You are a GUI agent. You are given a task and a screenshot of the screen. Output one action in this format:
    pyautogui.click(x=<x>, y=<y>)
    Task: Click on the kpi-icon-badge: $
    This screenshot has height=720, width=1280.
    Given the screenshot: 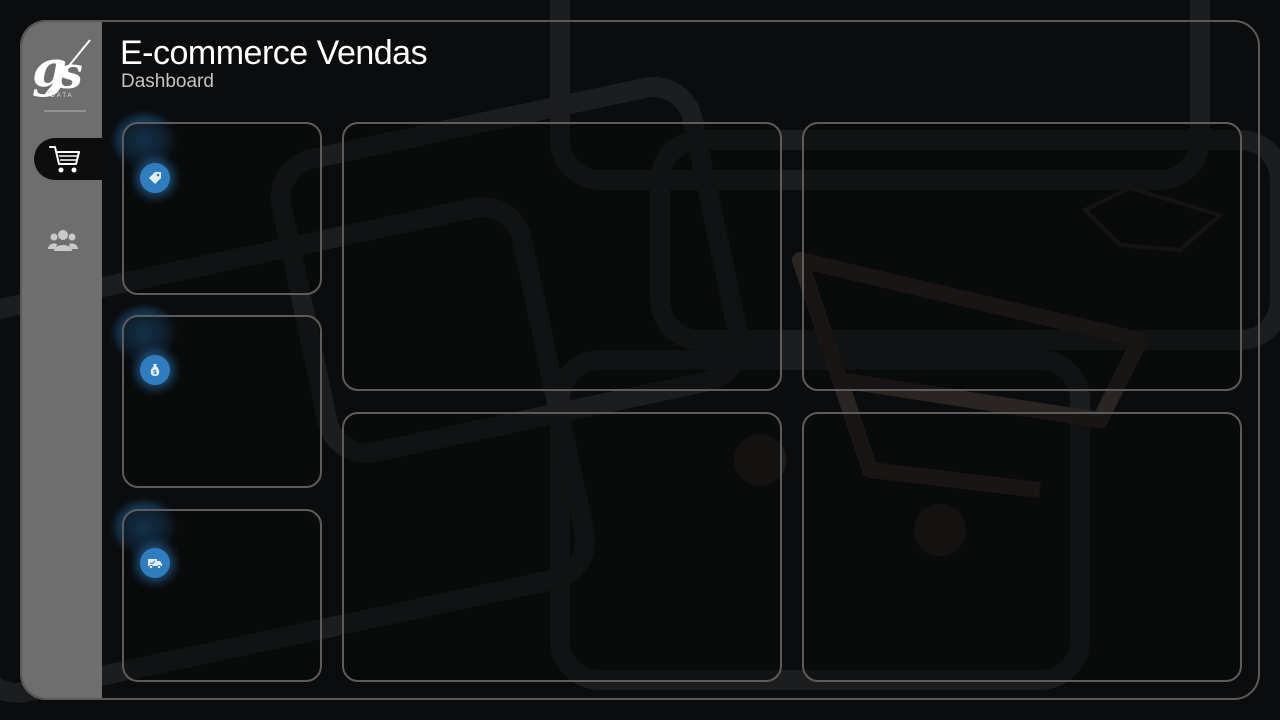 What is the action you would take?
    pyautogui.click(x=155, y=370)
    